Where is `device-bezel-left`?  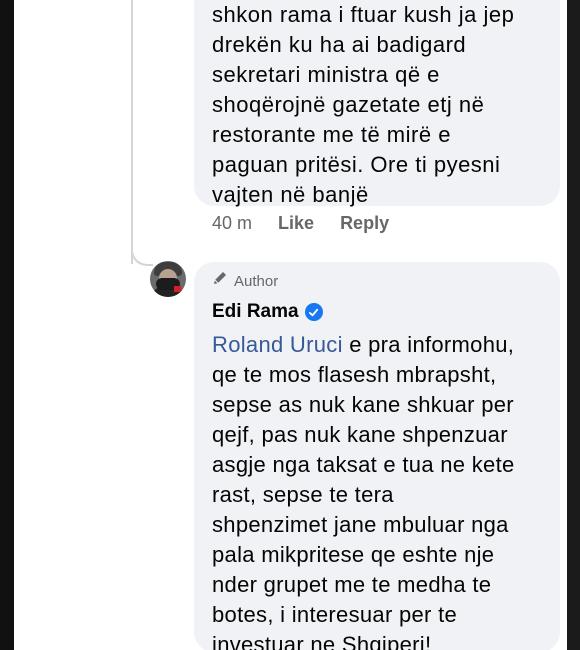 device-bezel-left is located at coordinates (7, 325).